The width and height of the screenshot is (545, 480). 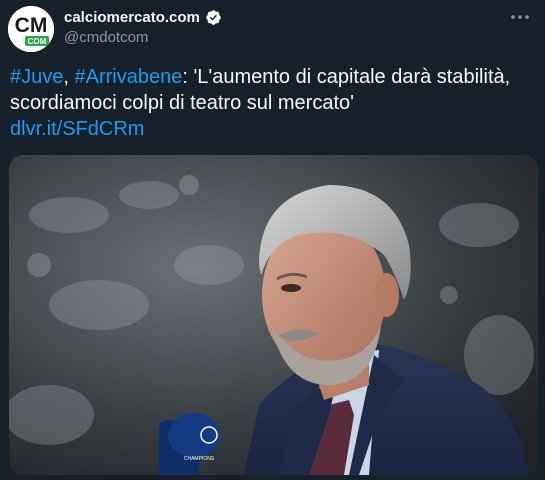 What do you see at coordinates (77, 129) in the screenshot?
I see `tweet-link: dlvr.it/SFdCRm` at bounding box center [77, 129].